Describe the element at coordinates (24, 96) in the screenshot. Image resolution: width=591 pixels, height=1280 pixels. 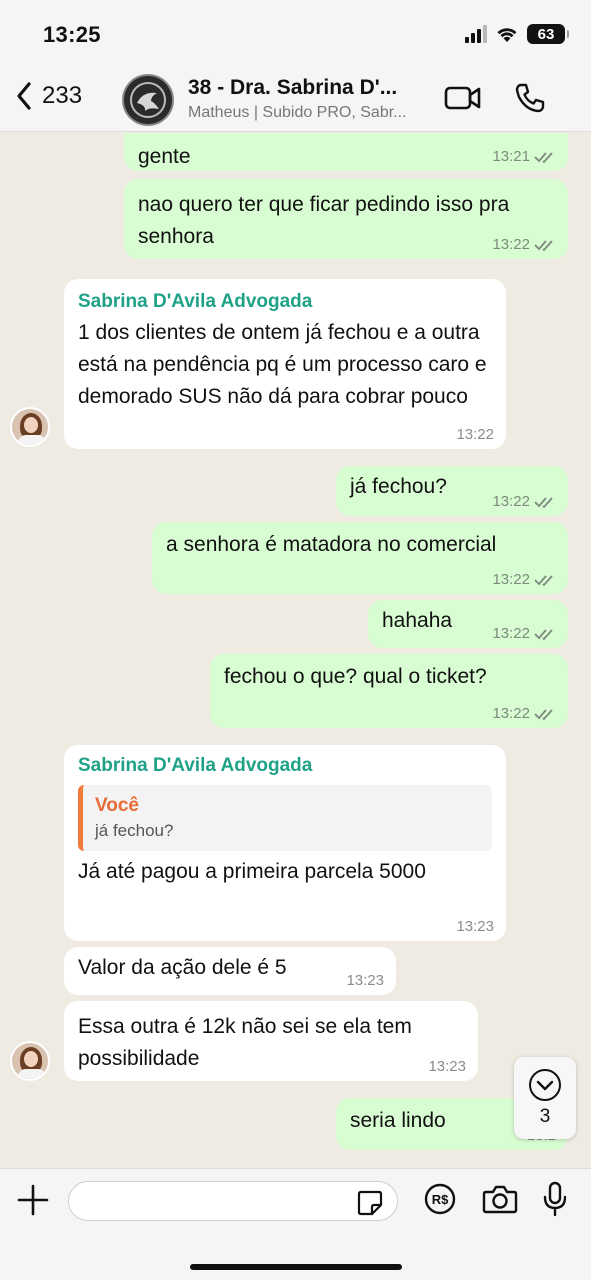
I see `chevron-left-icon` at that location.